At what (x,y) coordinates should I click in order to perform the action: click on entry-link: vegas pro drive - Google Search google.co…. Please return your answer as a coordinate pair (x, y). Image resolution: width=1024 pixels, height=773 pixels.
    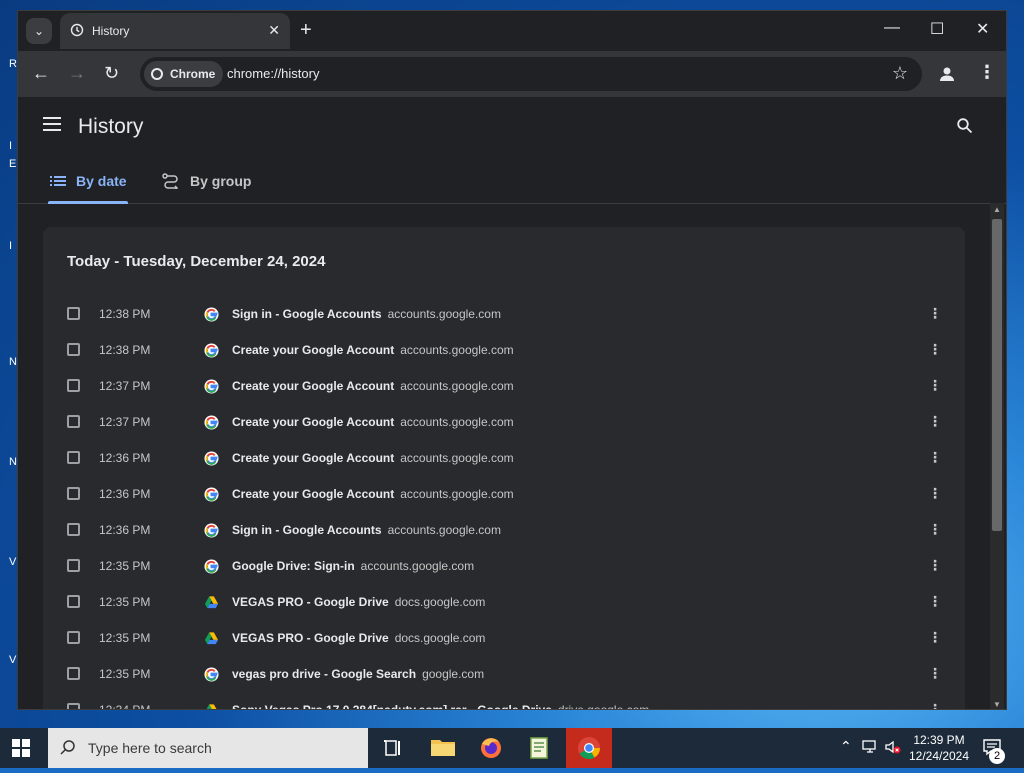
    Looking at the image, I should click on (358, 674).